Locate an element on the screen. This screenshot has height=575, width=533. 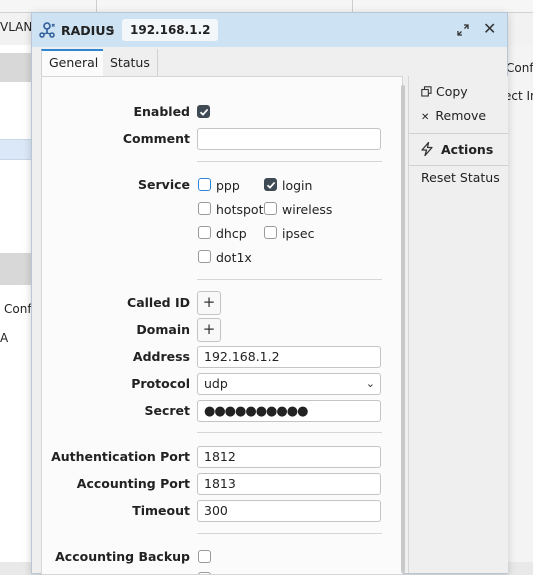
reset-status-action: Reset Status is located at coordinates (460, 177).